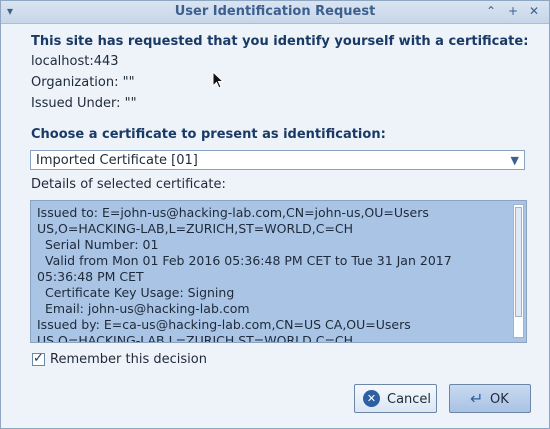 This screenshot has width=550, height=429. I want to click on remember-checkbox: ✓, so click(38, 358).